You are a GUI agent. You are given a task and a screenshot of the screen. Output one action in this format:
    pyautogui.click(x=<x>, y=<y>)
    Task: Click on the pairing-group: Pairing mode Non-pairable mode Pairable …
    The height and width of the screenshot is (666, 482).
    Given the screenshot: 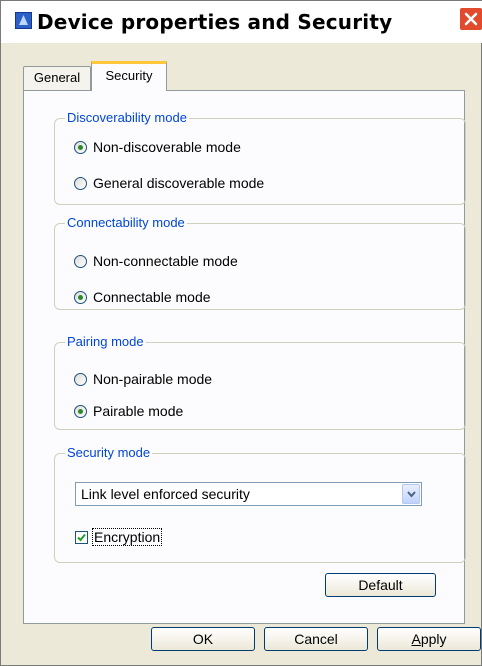 What is the action you would take?
    pyautogui.click(x=260, y=382)
    